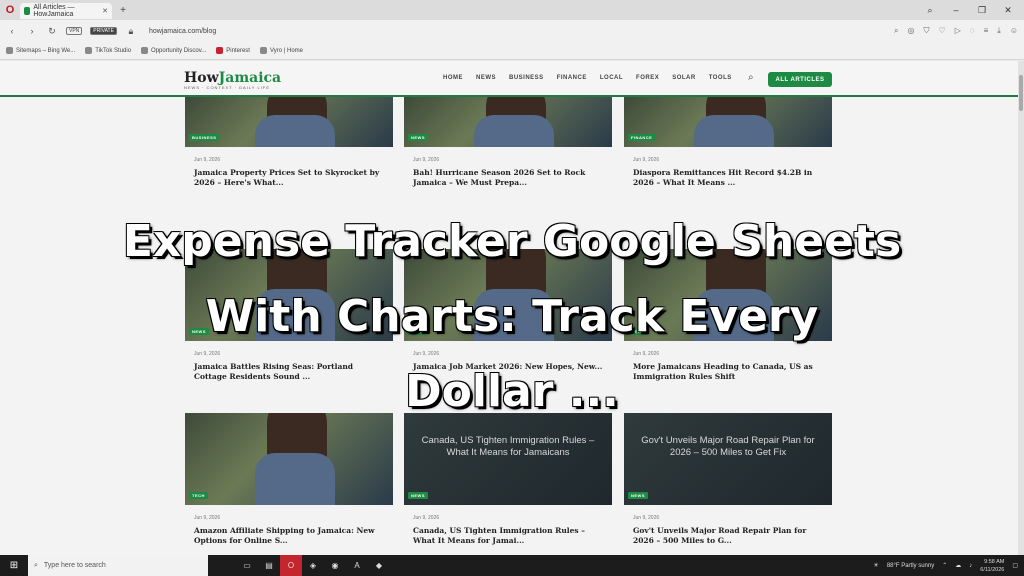 This screenshot has height=576, width=1024. Describe the element at coordinates (9, 50) in the screenshot. I see `bing-icon` at that location.